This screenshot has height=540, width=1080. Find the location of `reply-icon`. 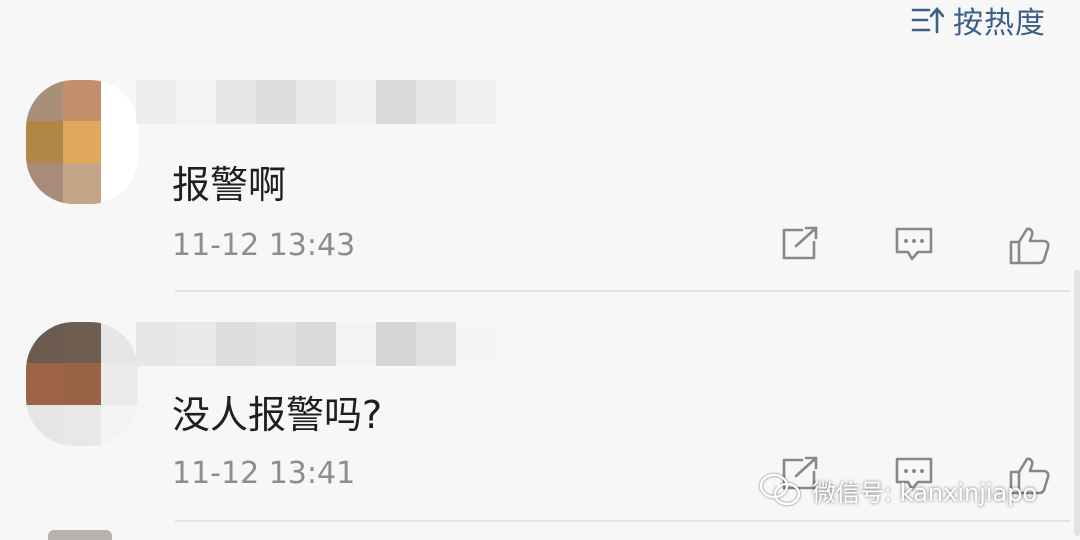

reply-icon is located at coordinates (914, 246).